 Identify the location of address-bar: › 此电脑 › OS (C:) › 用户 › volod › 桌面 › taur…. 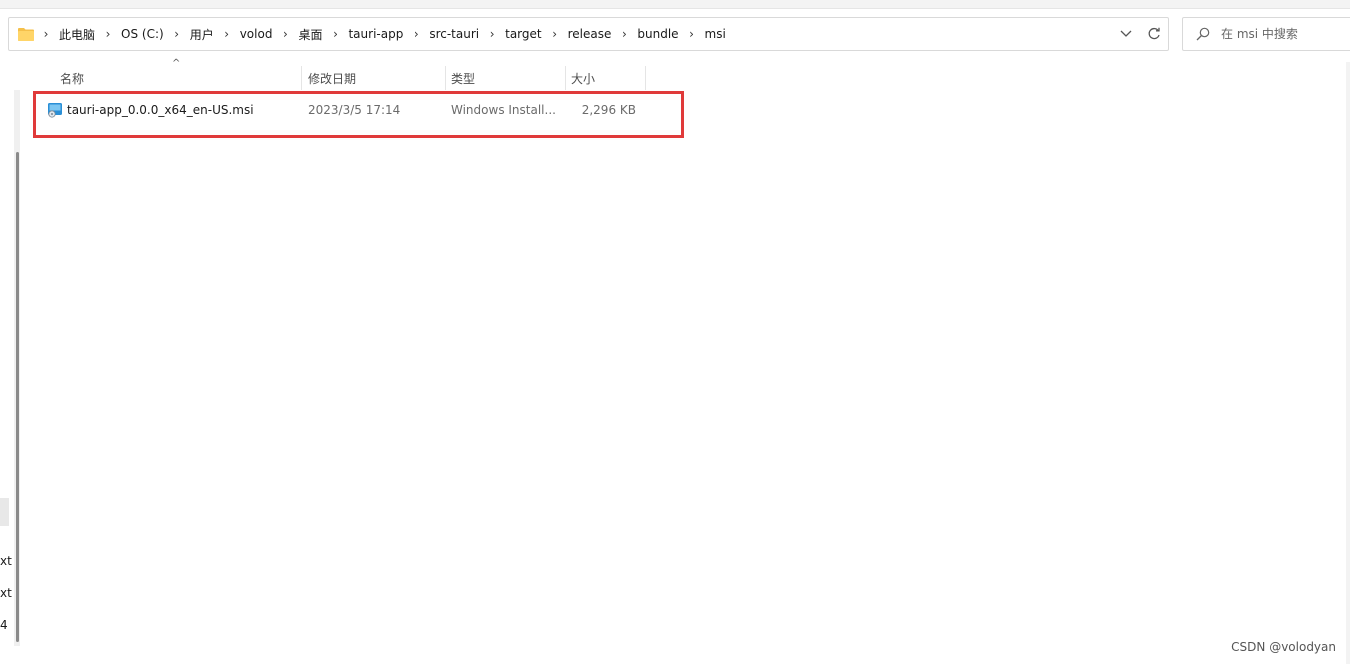
(588, 34).